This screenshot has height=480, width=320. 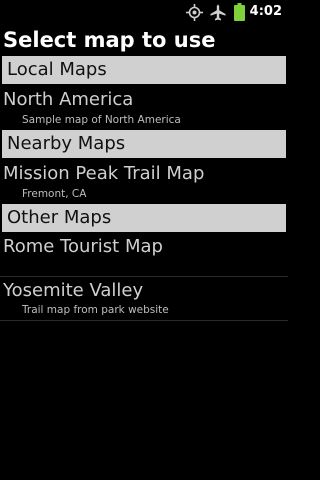 I want to click on section-header-other-maps: Other Maps, so click(x=144, y=218).